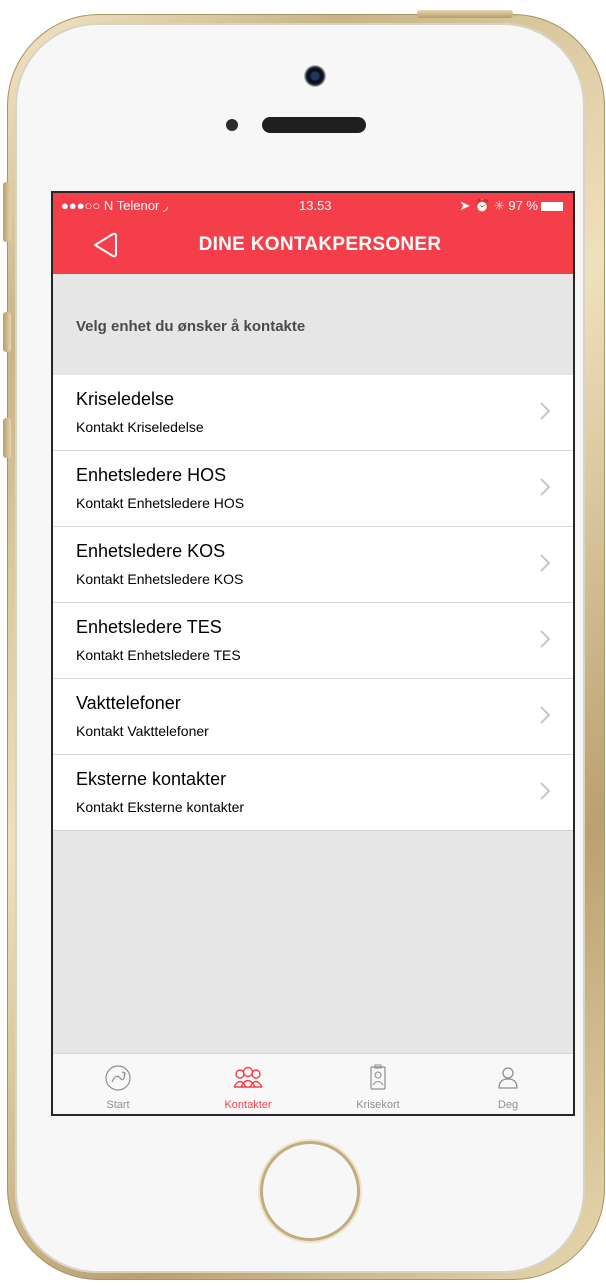  I want to click on list-item-subtitle: Kontakt Enhetsledere TES, so click(158, 655).